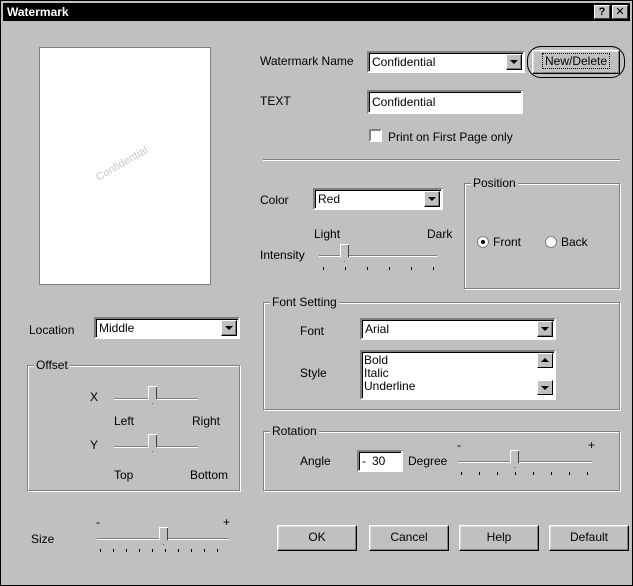 The width and height of the screenshot is (633, 586). Describe the element at coordinates (389, 386) in the screenshot. I see `list-item: Underline` at that location.